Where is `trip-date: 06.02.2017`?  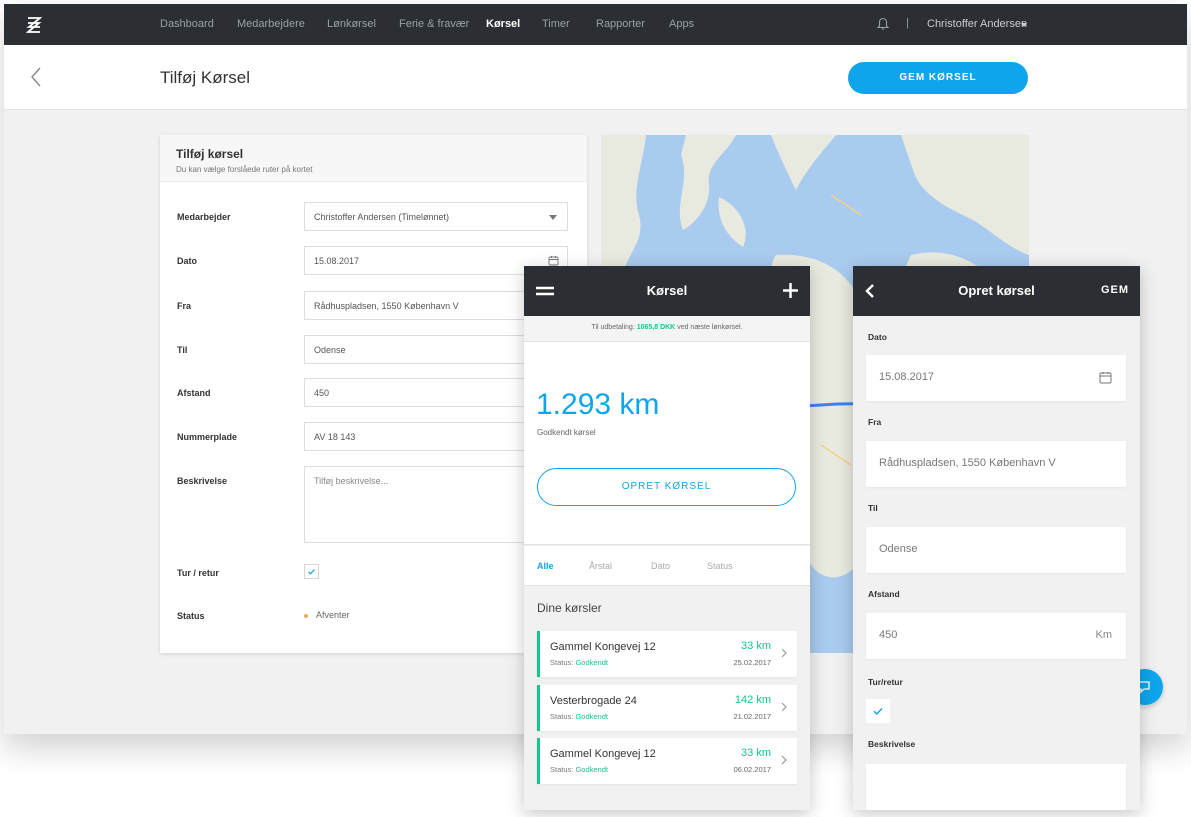 trip-date: 06.02.2017 is located at coordinates (752, 769).